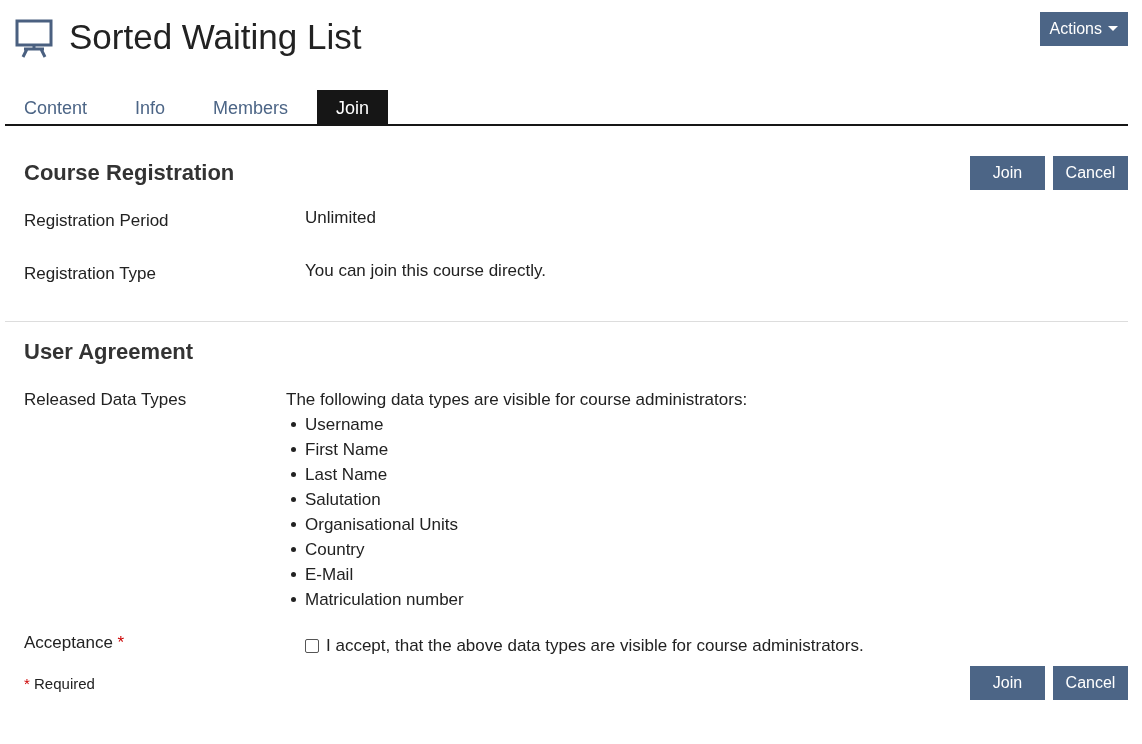 This screenshot has width=1142, height=744. I want to click on field-label: Released Data Types, so click(106, 400).